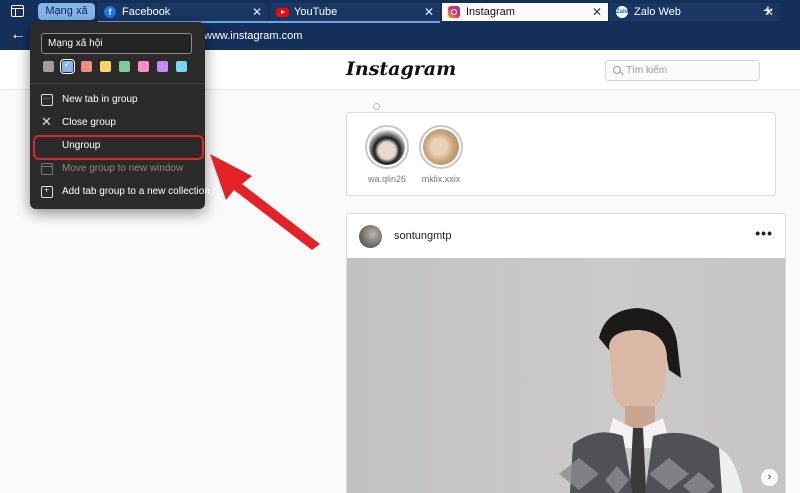  What do you see at coordinates (525, 12) in the screenshot?
I see `tab-instagram: Instagram ✕` at bounding box center [525, 12].